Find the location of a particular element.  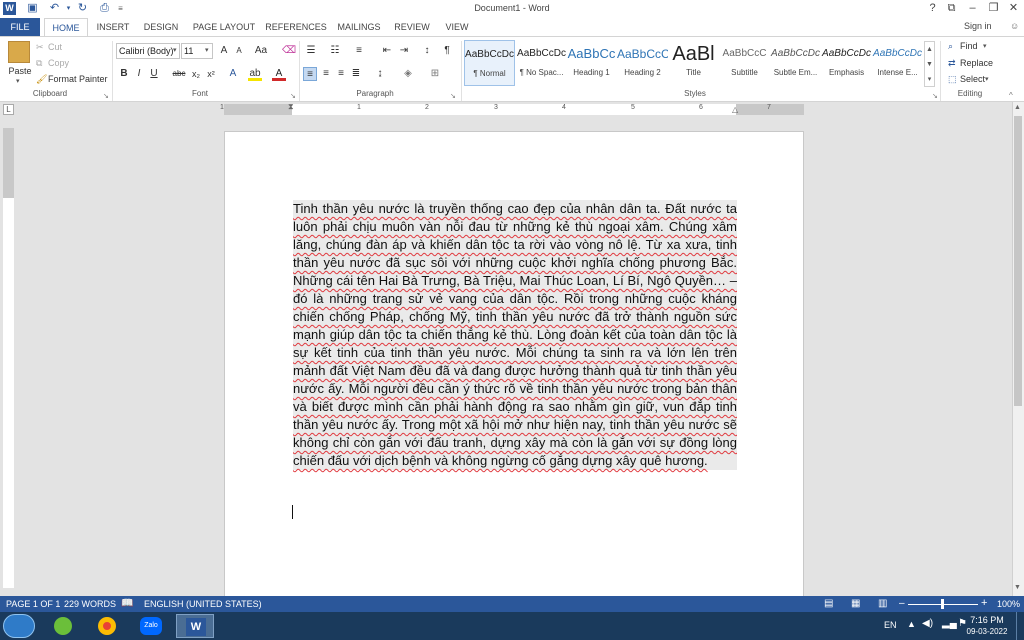

clock-time: 7:16 PM is located at coordinates (987, 620).